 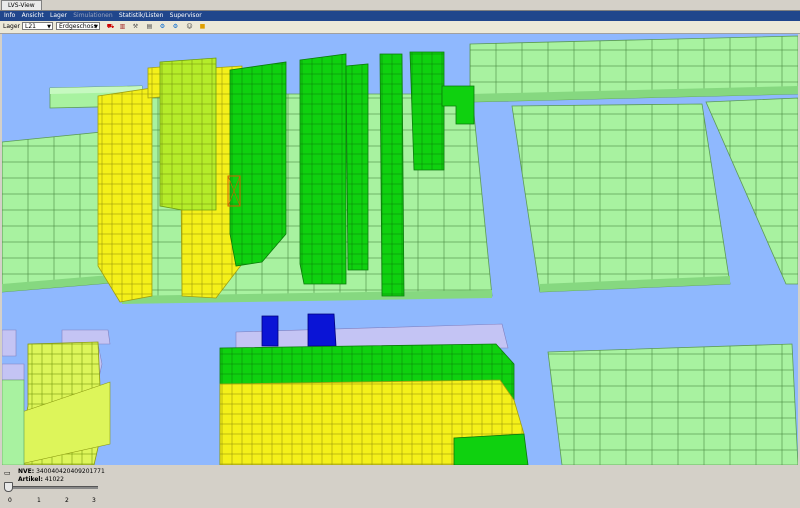 What do you see at coordinates (162, 26) in the screenshot?
I see `robot-icon: ⚙` at bounding box center [162, 26].